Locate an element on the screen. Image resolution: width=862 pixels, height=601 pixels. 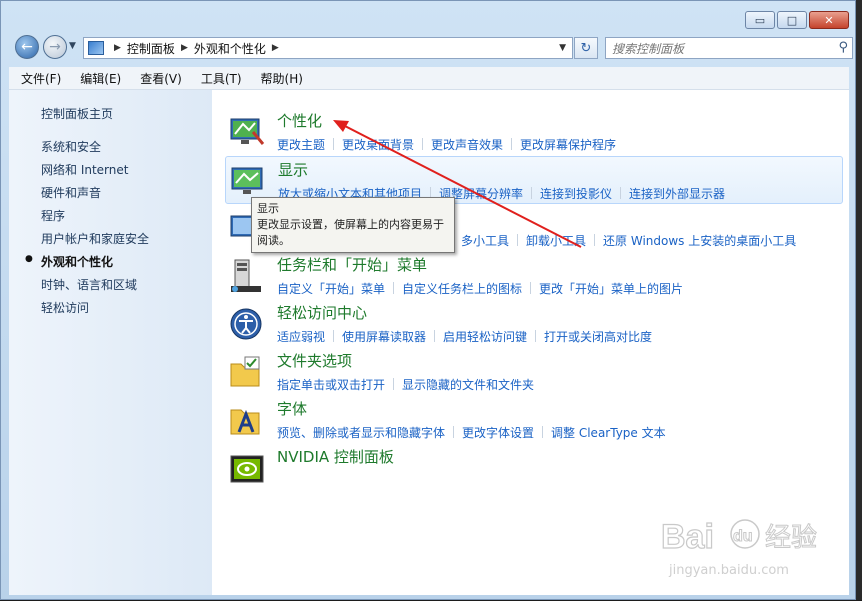
tooltip-title: 显示 is located at coordinates (268, 208).